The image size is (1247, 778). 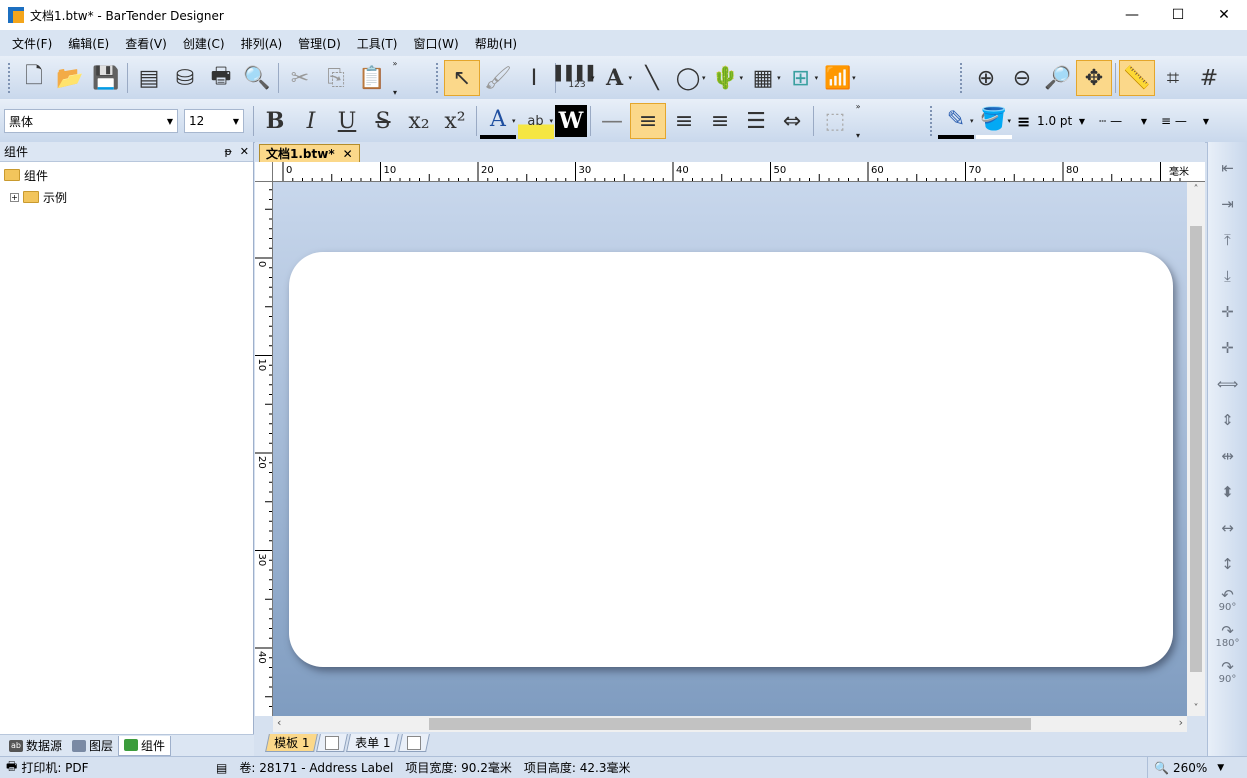 What do you see at coordinates (419, 121) in the screenshot?
I see `subscript-button: x₂` at bounding box center [419, 121].